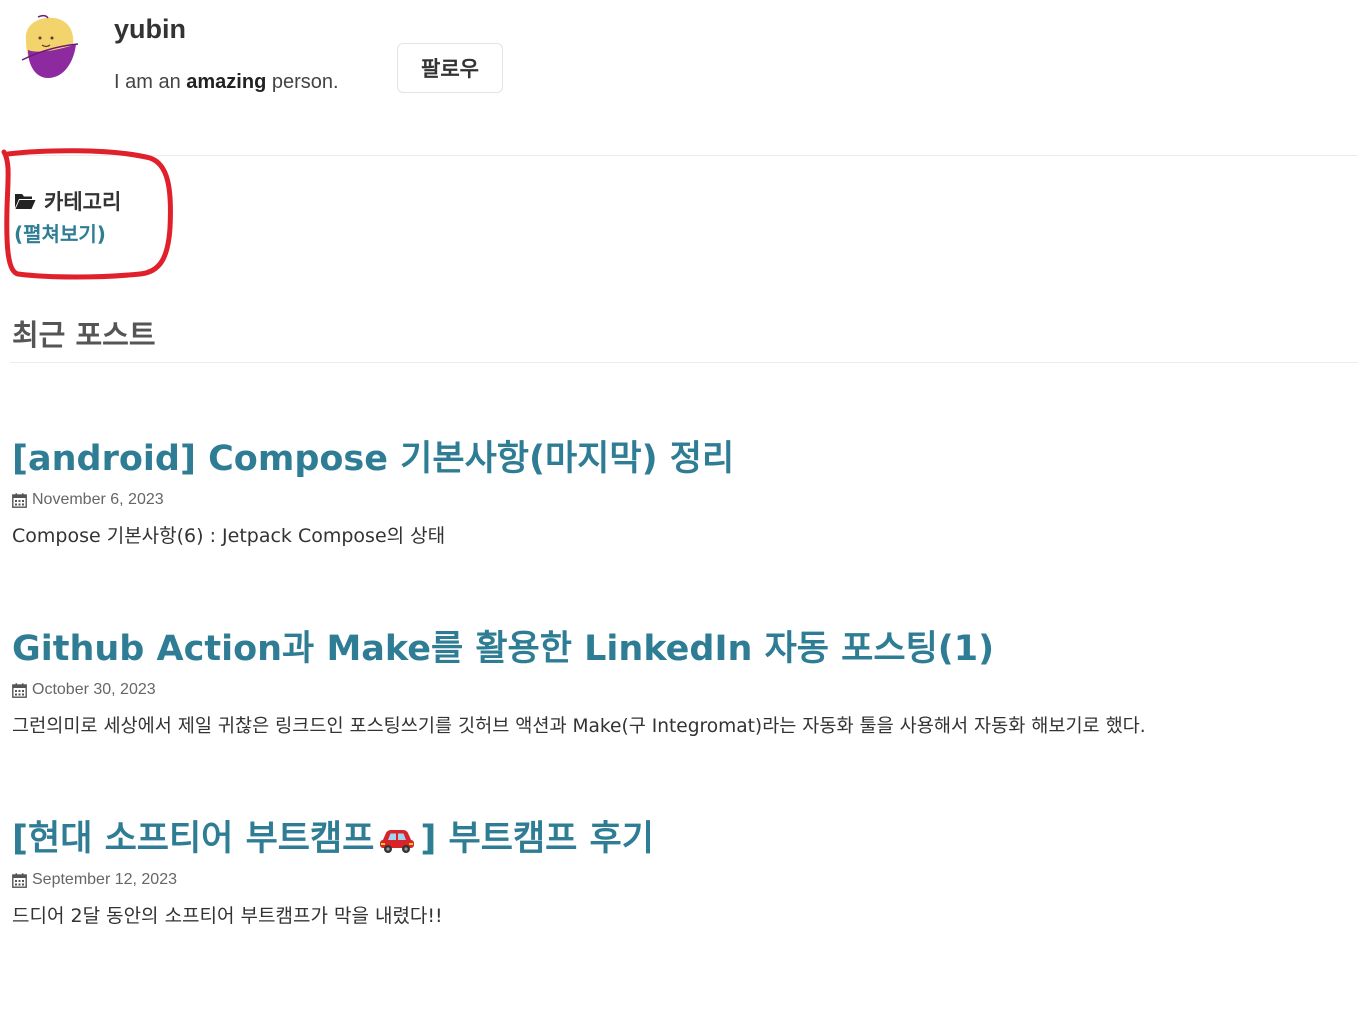  Describe the element at coordinates (229, 536) in the screenshot. I see `post-excerpt: Compose 기본사항(6) : Jetpack Compose의 상태` at that location.